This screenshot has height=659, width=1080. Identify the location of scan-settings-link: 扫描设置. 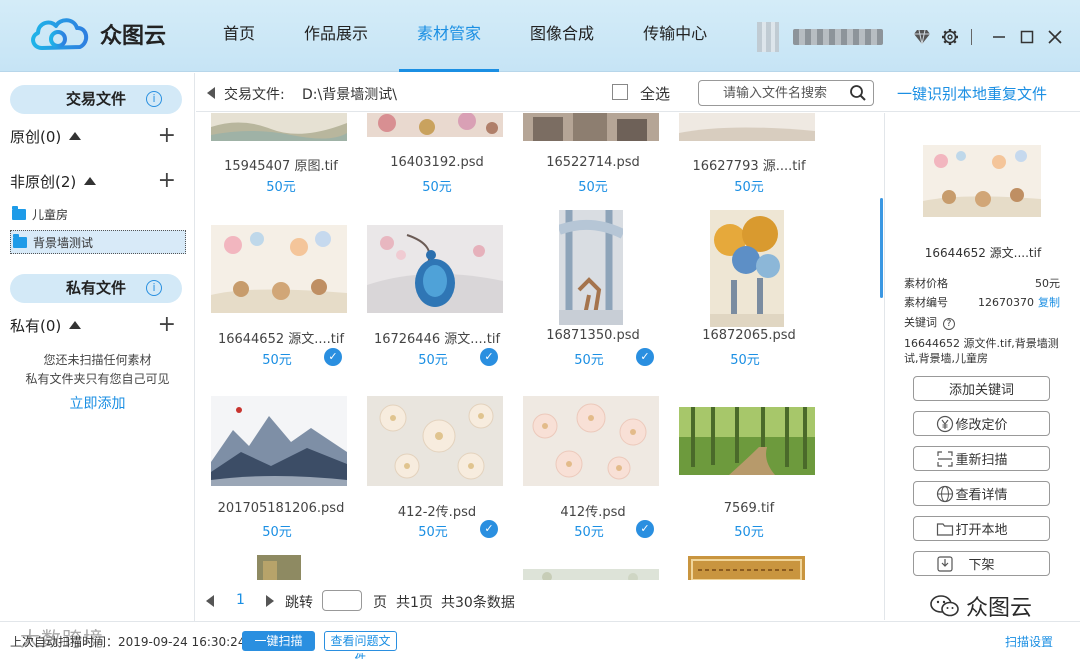
(1029, 641).